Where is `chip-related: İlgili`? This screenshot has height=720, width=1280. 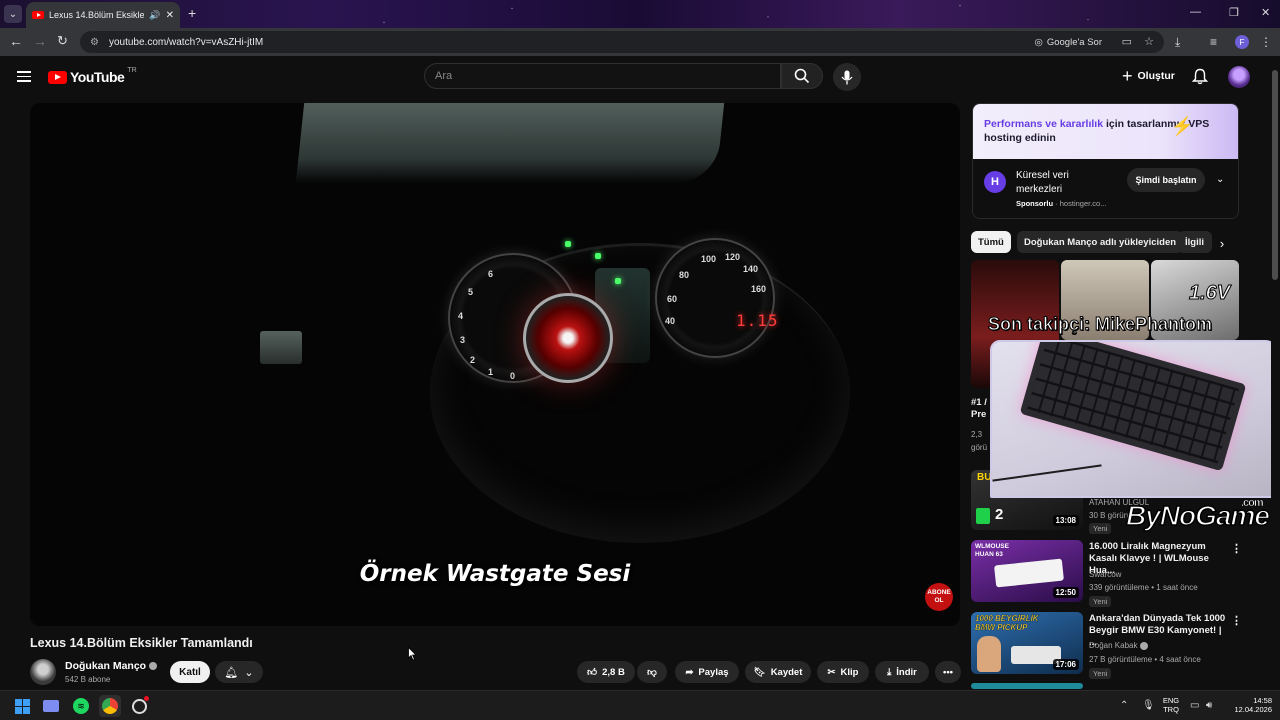
chip-related: İlgili is located at coordinates (1195, 242).